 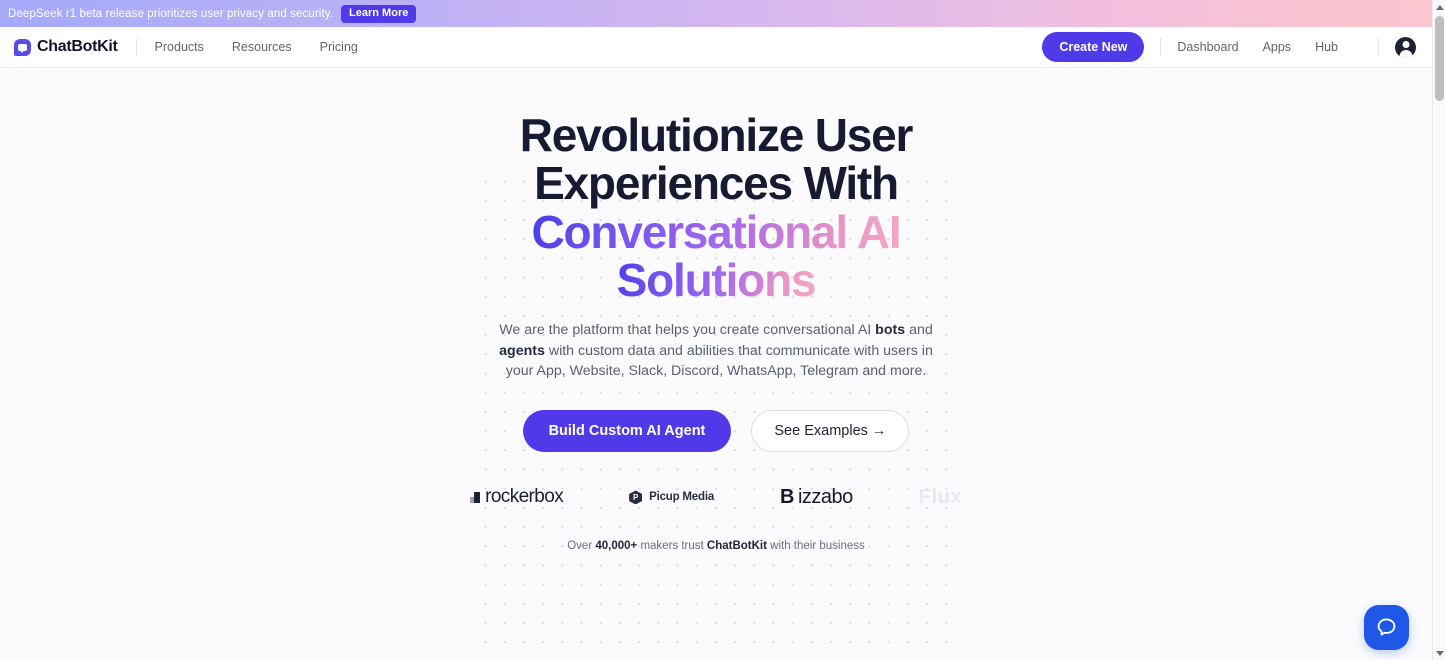 What do you see at coordinates (1277, 47) in the screenshot?
I see `nav-link-apps: Apps` at bounding box center [1277, 47].